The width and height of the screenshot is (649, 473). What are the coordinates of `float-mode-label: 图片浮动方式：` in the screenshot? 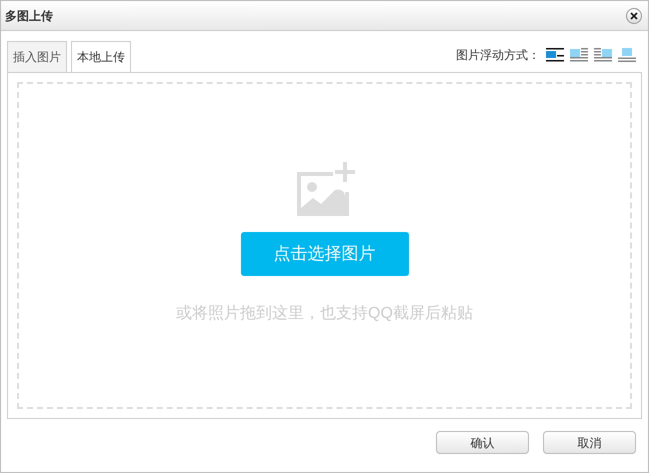 It's located at (498, 55).